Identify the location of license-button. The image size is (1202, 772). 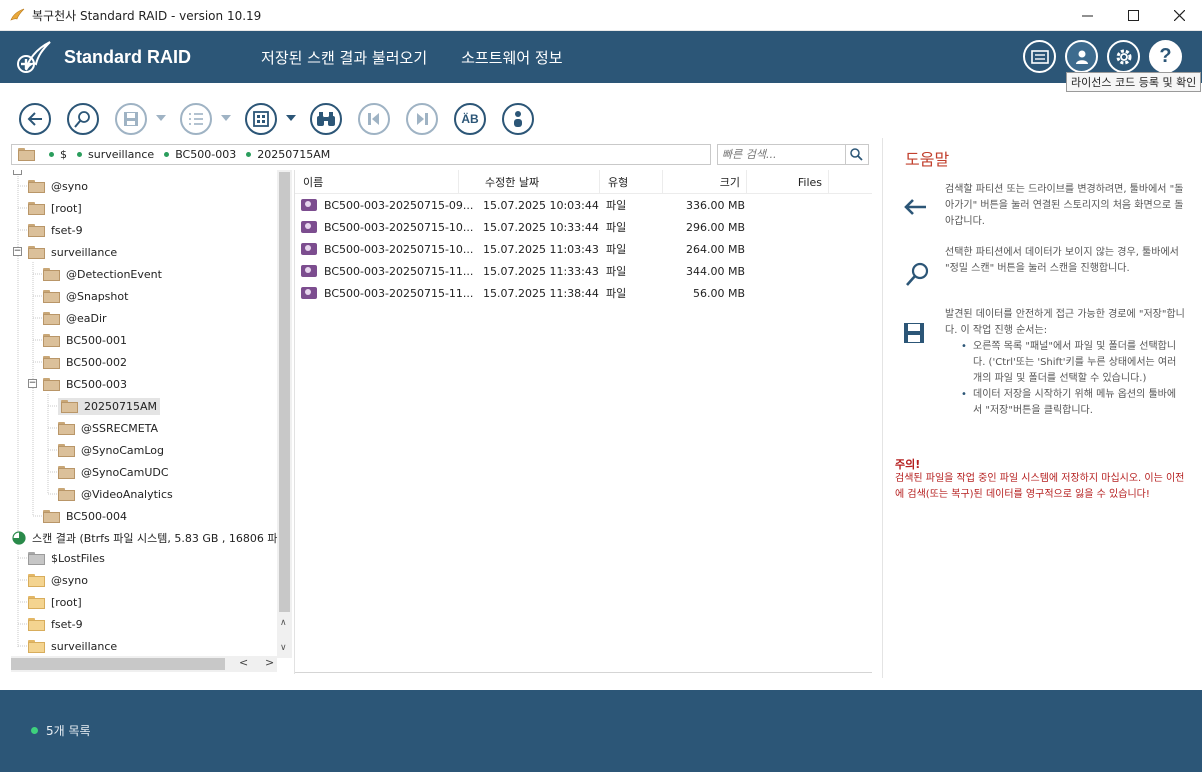
(1081, 56).